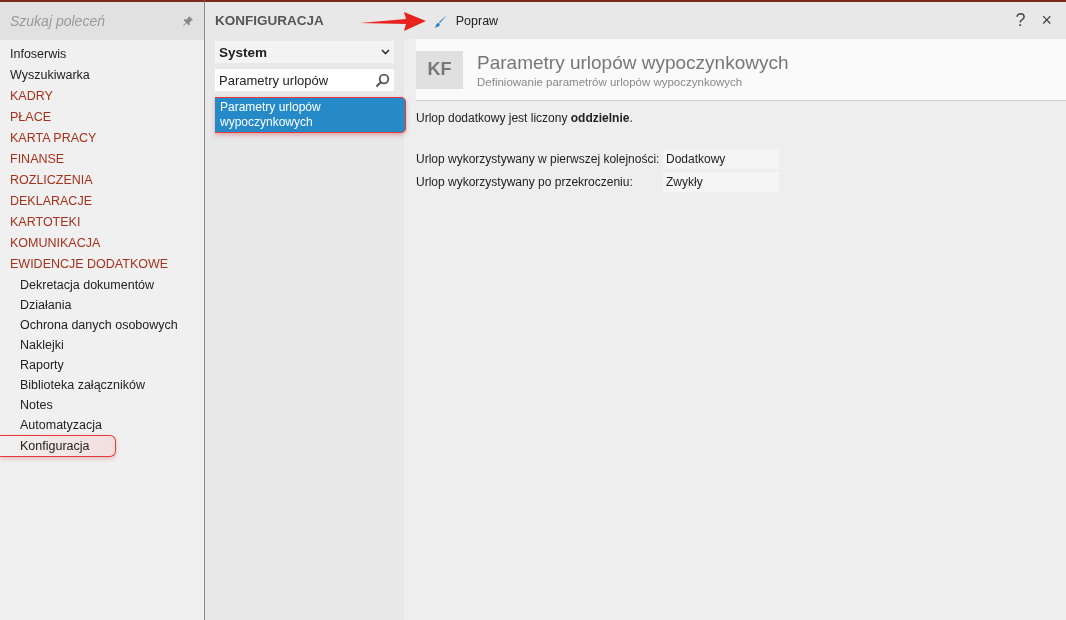 The width and height of the screenshot is (1066, 620). Describe the element at coordinates (102, 54) in the screenshot. I see `menu-item: Infoserwis` at that location.